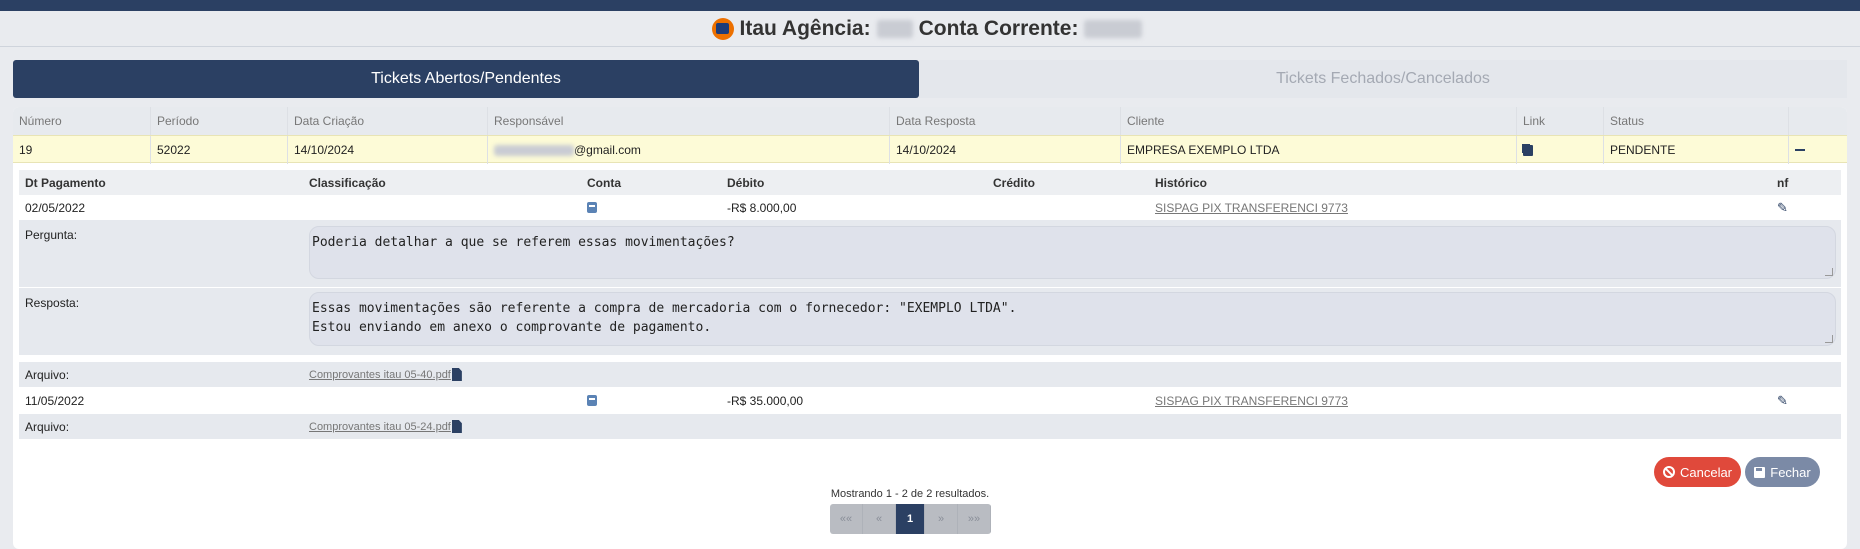  What do you see at coordinates (722, 28) in the screenshot?
I see `itau-logo-icon` at bounding box center [722, 28].